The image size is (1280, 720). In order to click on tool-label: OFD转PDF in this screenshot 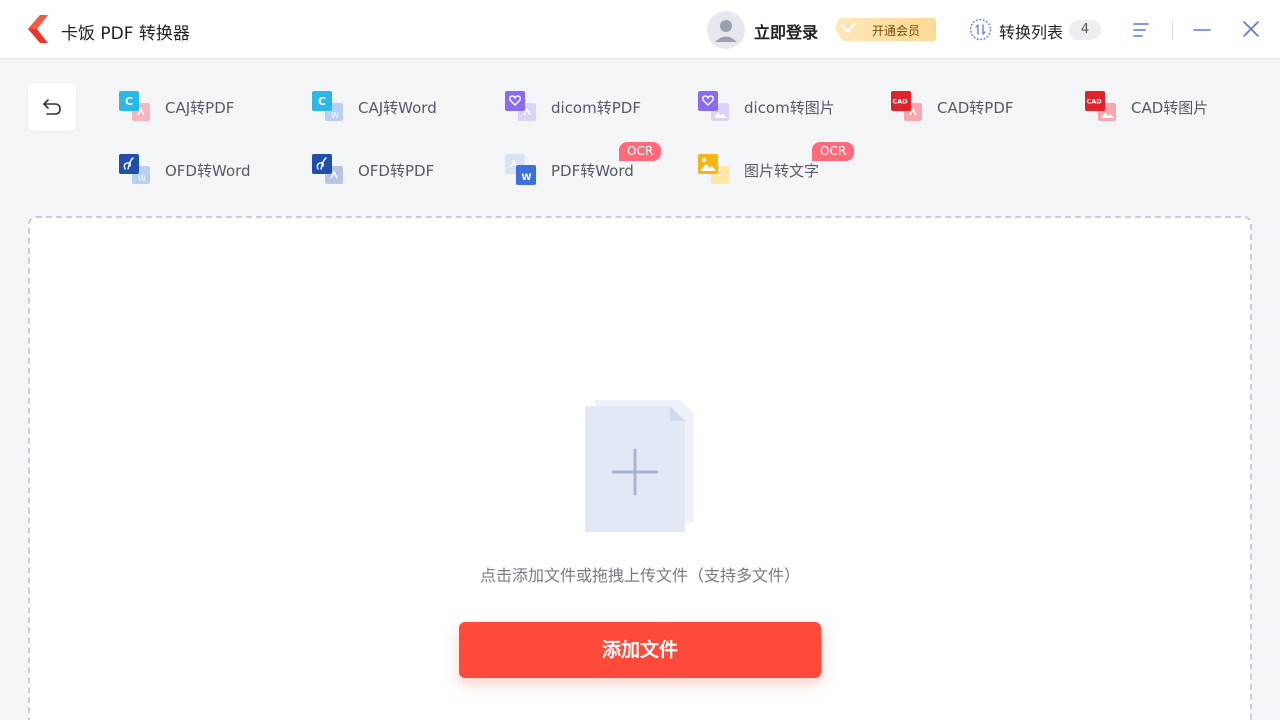, I will do `click(396, 171)`.